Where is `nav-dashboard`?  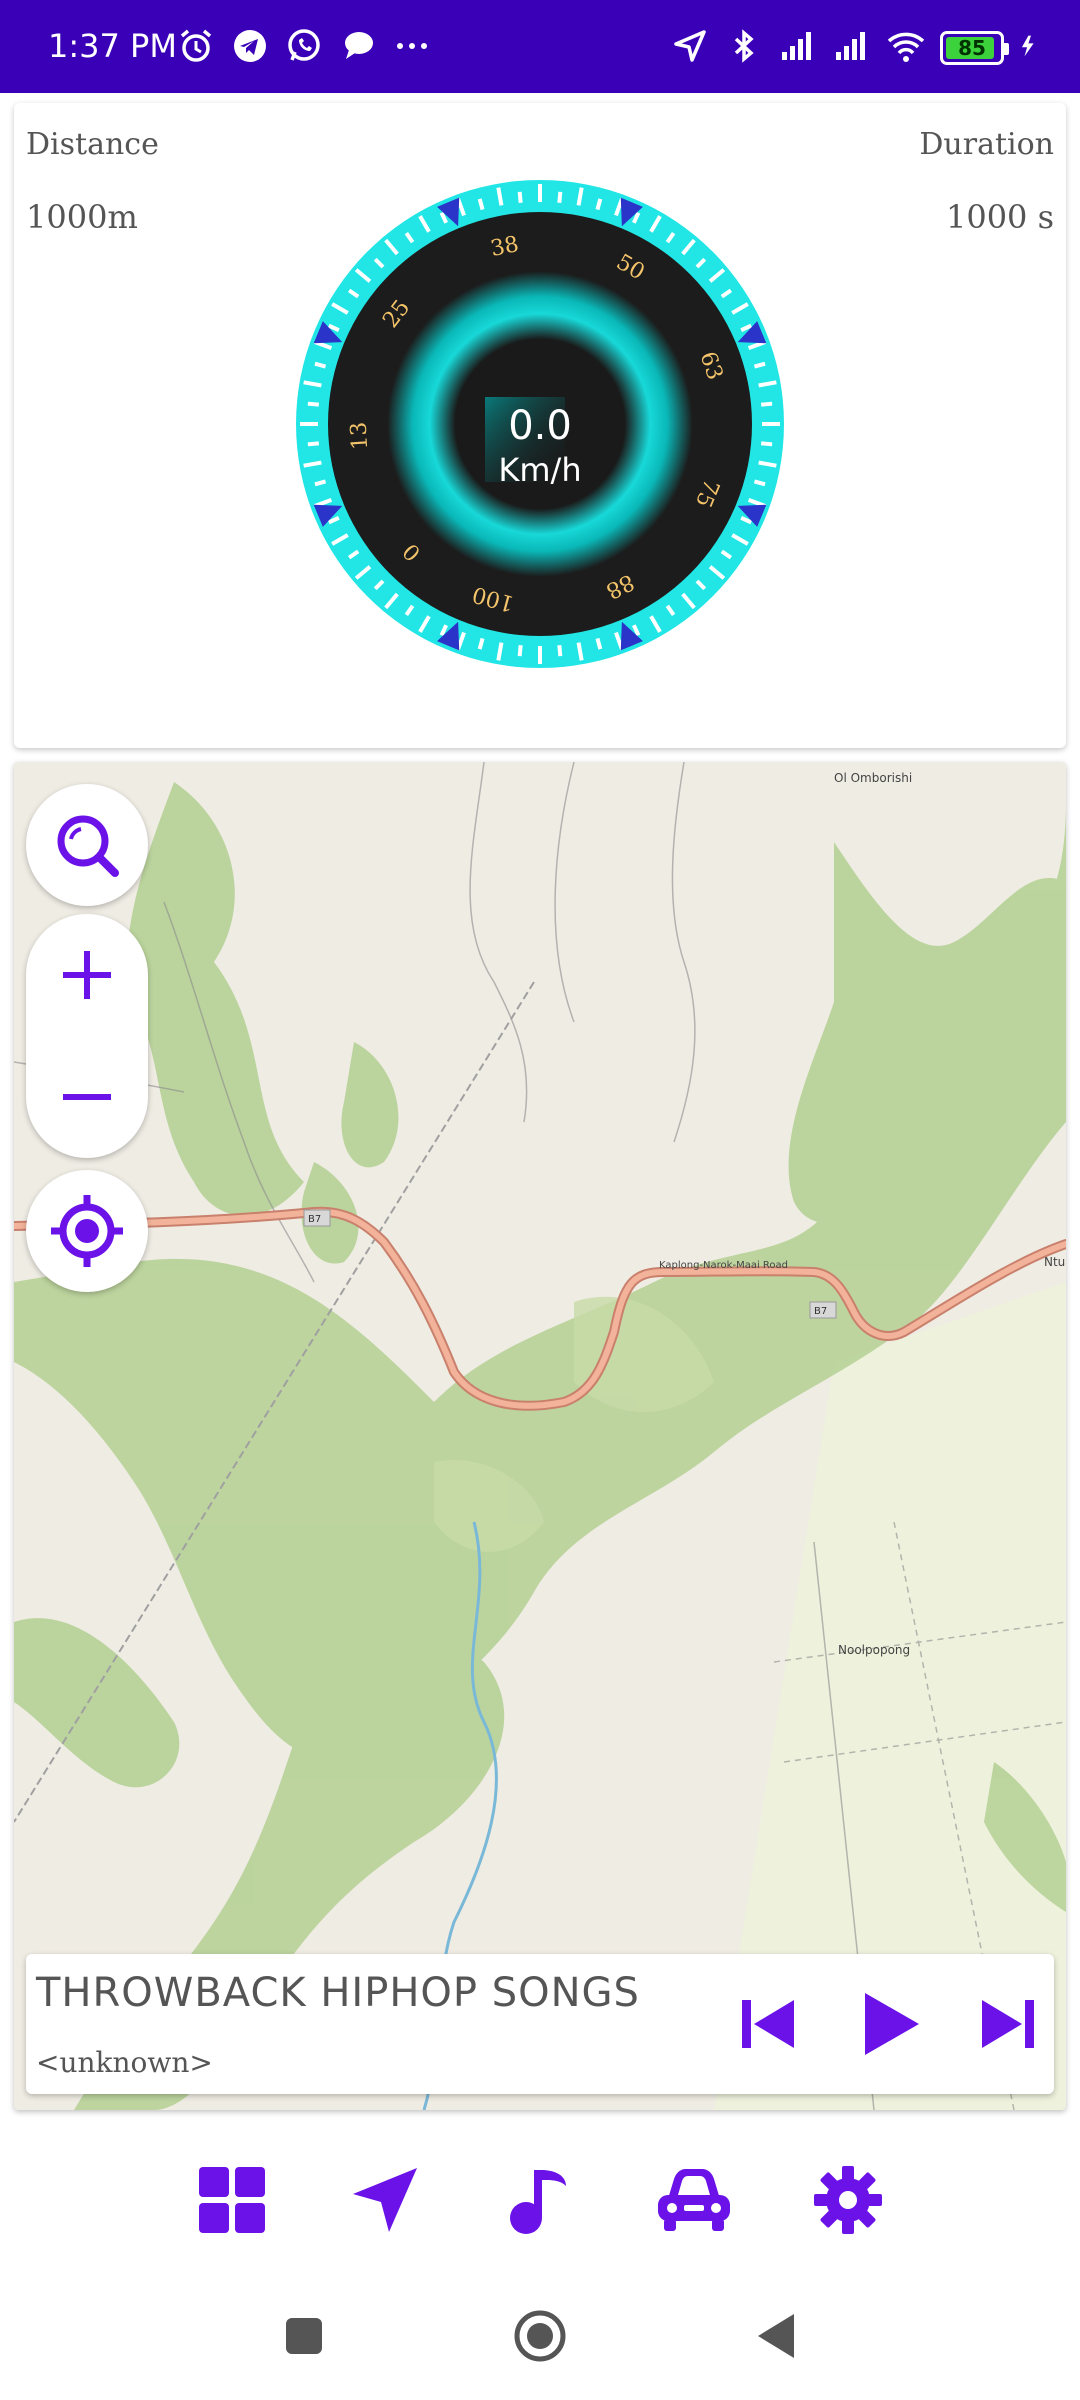 nav-dashboard is located at coordinates (232, 2200).